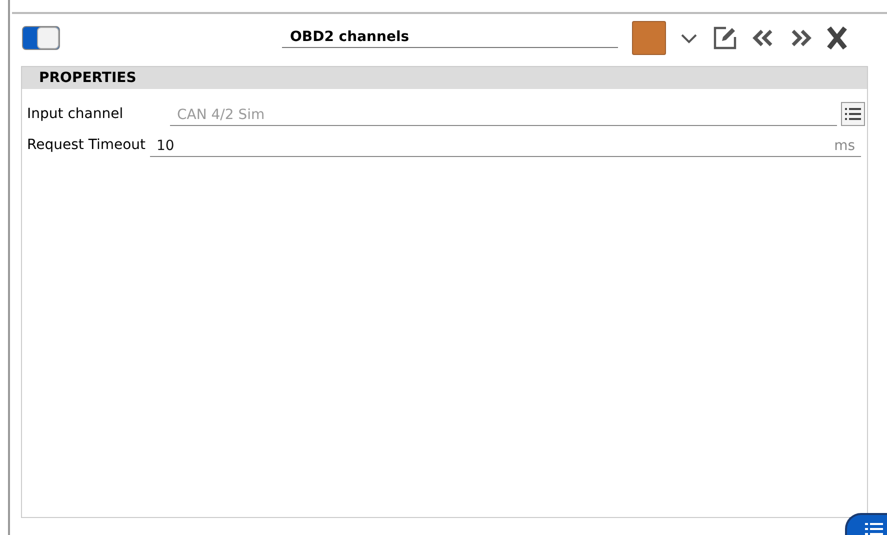  What do you see at coordinates (450, 38) in the screenshot?
I see `title-field: OBD2 channels` at bounding box center [450, 38].